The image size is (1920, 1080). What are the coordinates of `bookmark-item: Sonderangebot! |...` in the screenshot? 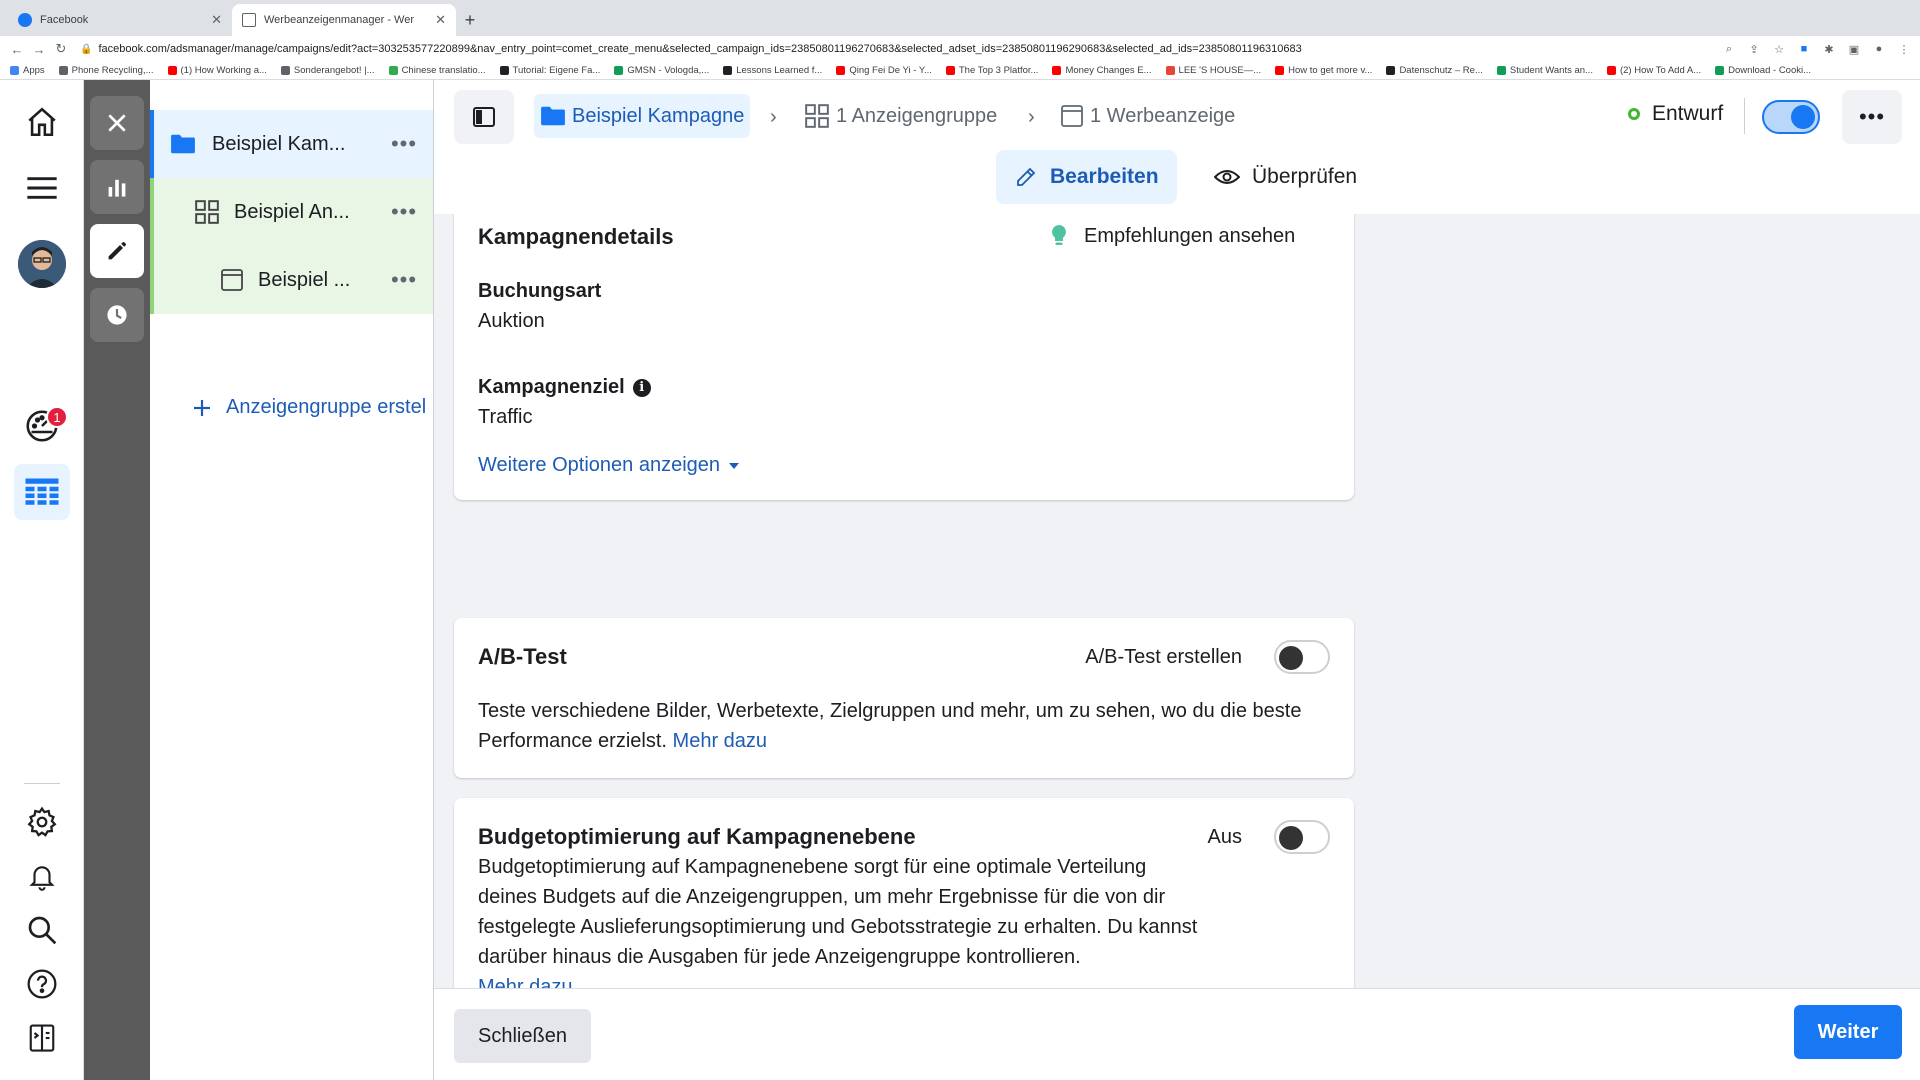 It's located at (327, 70).